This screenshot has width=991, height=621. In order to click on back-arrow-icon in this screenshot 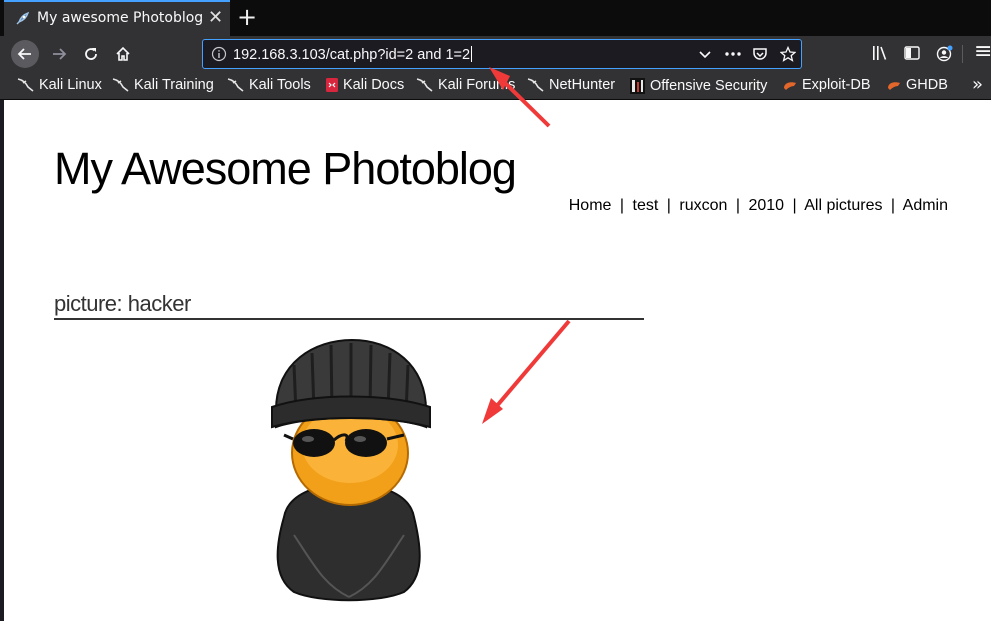, I will do `click(24, 54)`.